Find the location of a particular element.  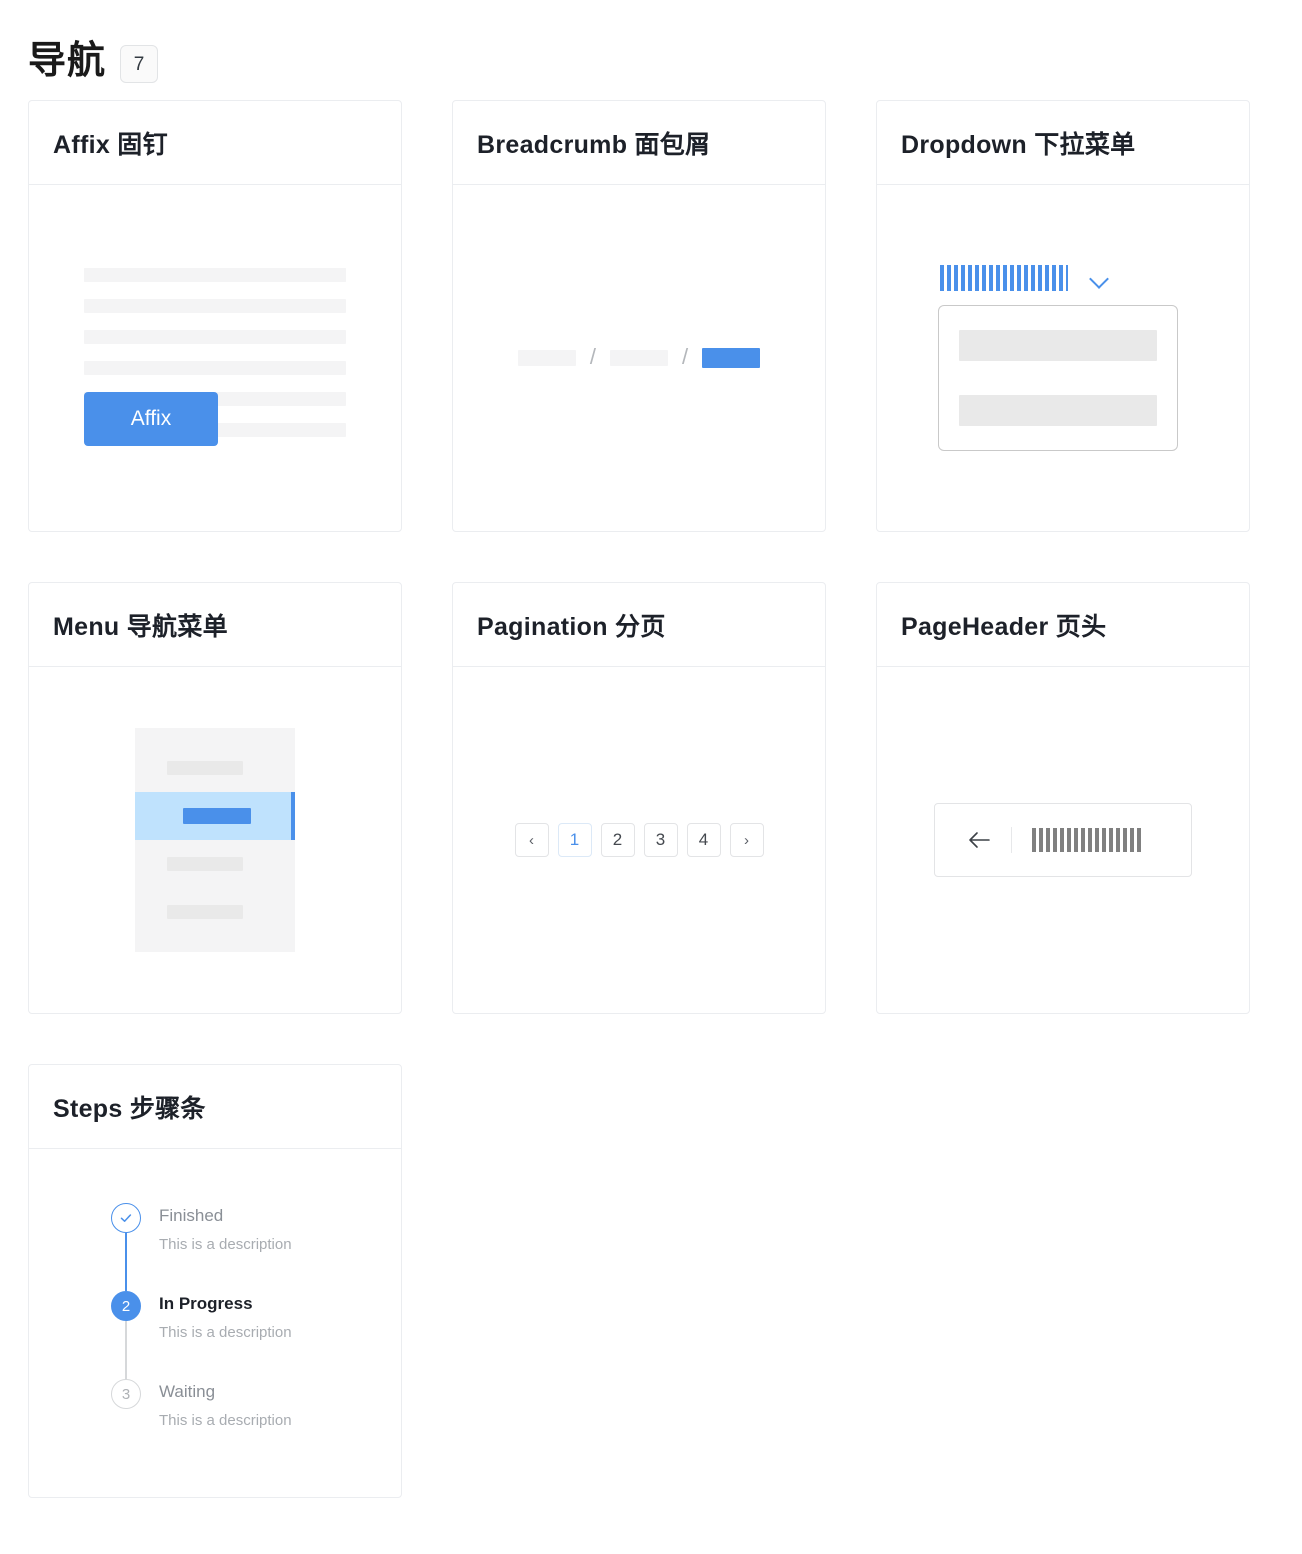

card-breadcrumb-header: Breadcrumb 面包屑 is located at coordinates (639, 143).